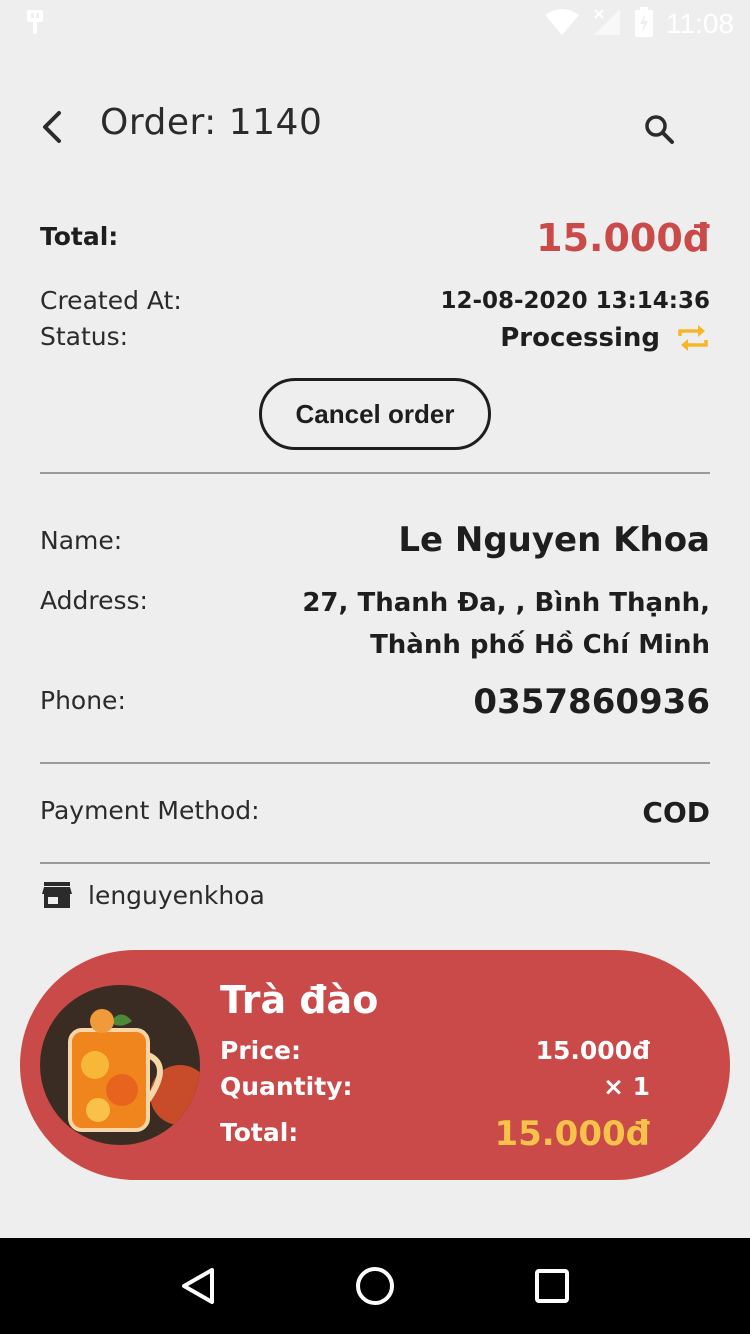 The height and width of the screenshot is (1334, 750). I want to click on back-button, so click(52, 127).